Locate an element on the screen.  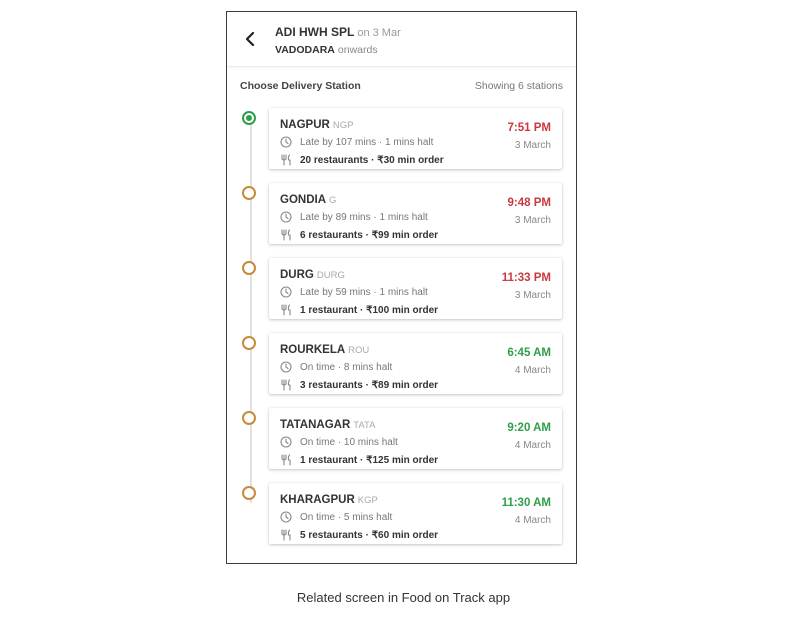
arrival-time: 9:48 PM is located at coordinates (529, 203).